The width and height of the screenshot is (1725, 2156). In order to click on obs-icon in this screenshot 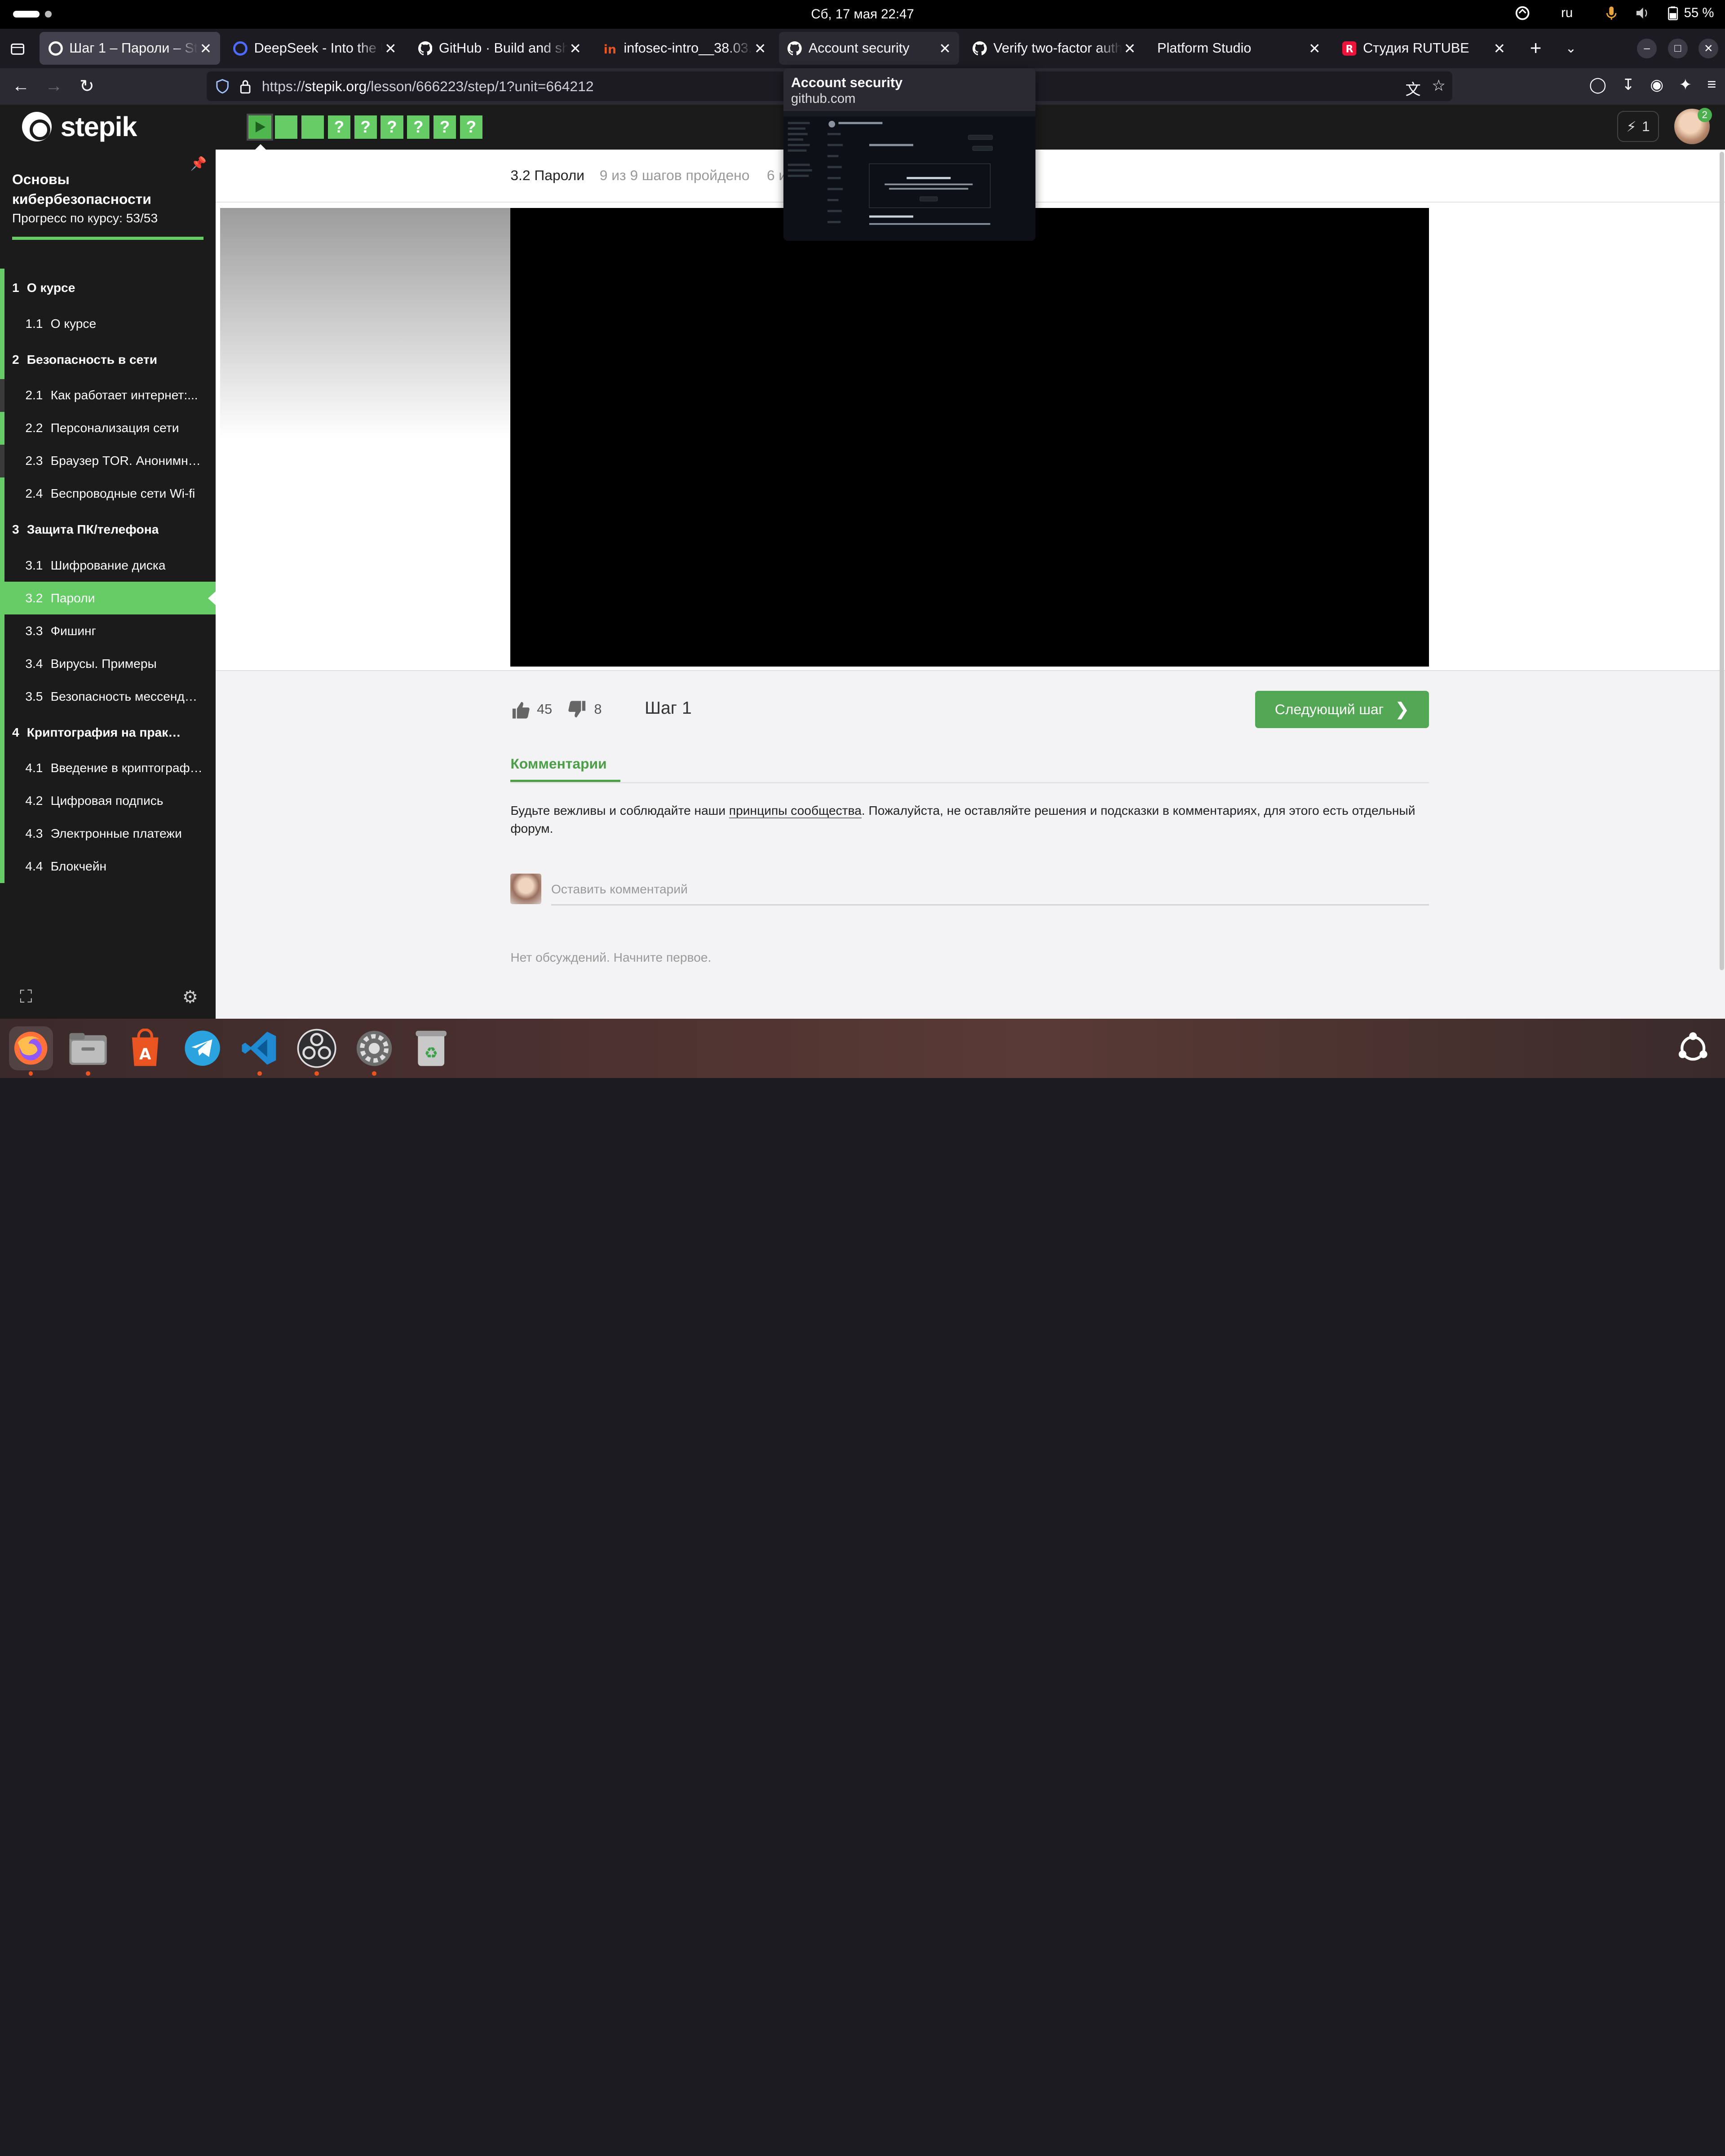, I will do `click(317, 1051)`.